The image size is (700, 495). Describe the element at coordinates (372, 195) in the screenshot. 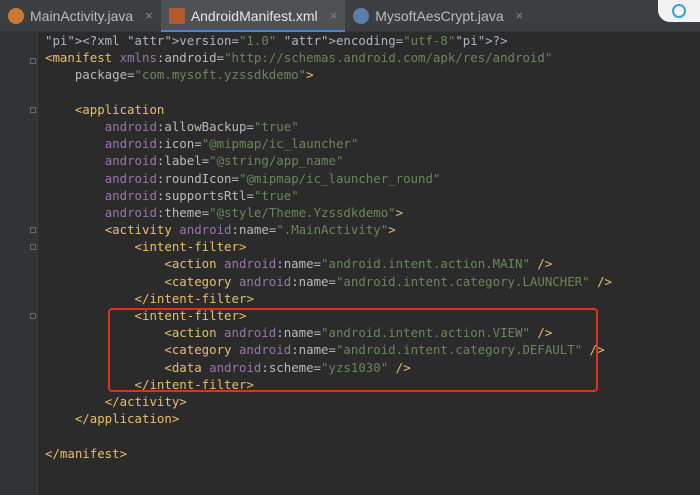

I see `code-line: android:supportsRtl="true"` at that location.